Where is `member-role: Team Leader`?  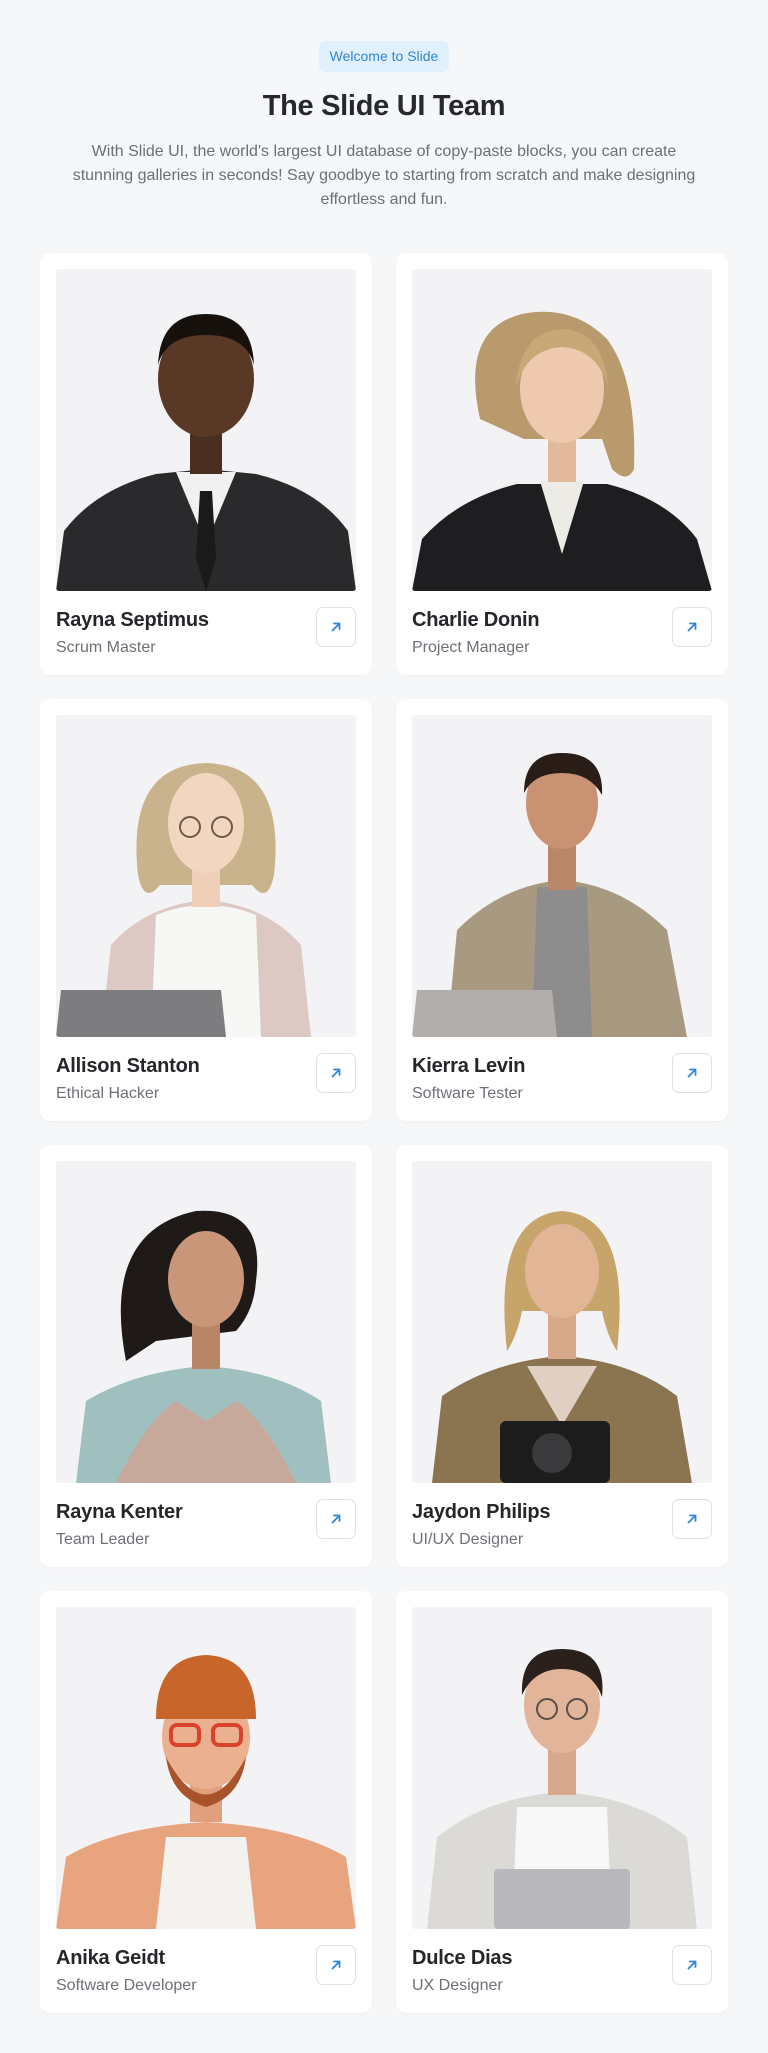 member-role: Team Leader is located at coordinates (103, 1539).